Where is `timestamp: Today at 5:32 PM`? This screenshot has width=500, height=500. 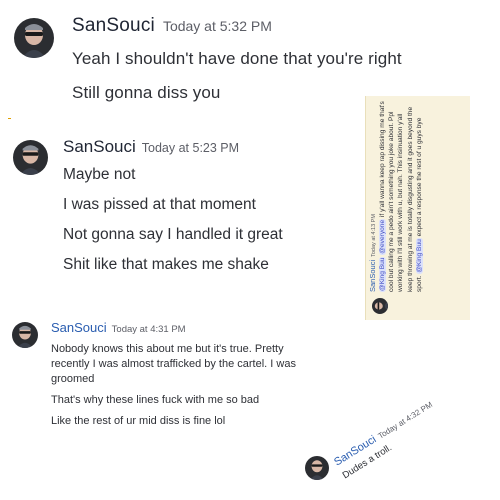
timestamp: Today at 5:32 PM is located at coordinates (217, 26).